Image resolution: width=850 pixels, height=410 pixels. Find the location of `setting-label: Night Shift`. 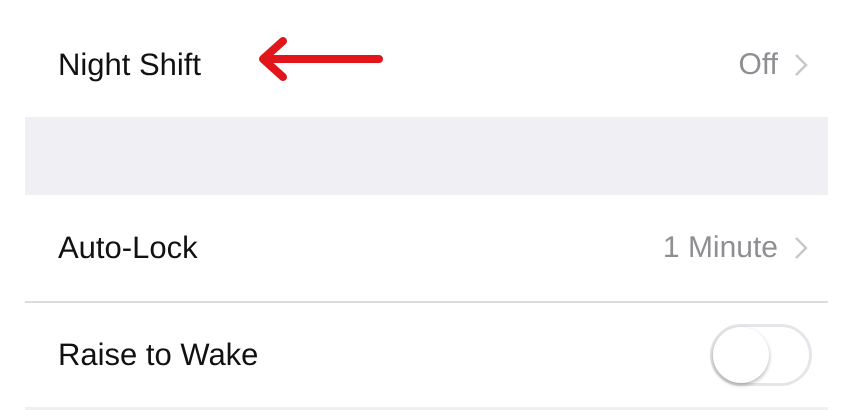

setting-label: Night Shift is located at coordinates (130, 64).